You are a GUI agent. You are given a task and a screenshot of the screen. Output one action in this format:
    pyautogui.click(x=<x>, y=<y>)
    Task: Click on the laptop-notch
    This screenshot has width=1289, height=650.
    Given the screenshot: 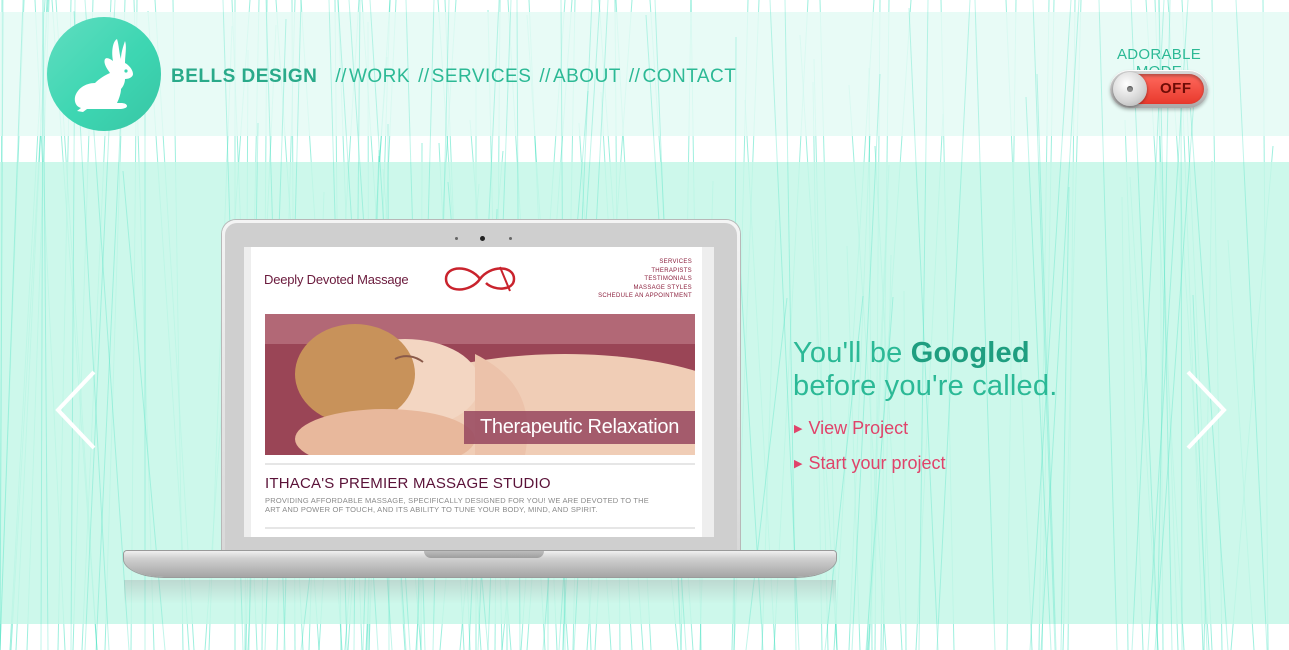 What is the action you would take?
    pyautogui.click(x=484, y=554)
    